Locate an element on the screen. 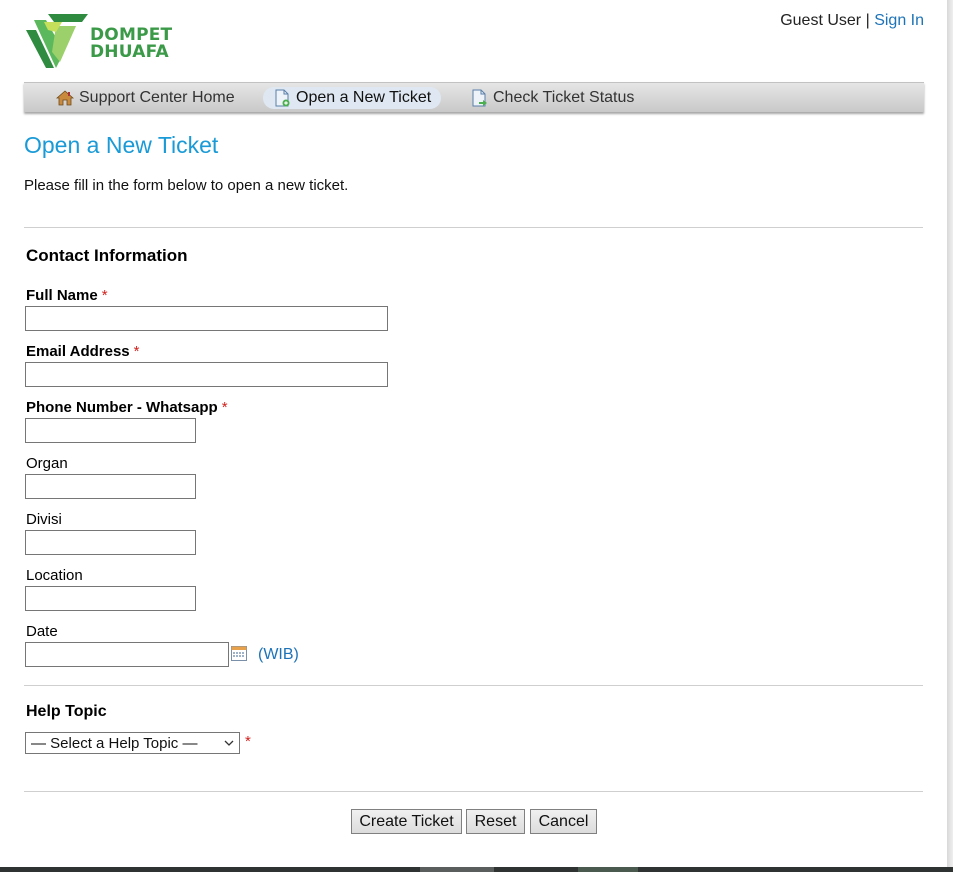  phone-label-text: Phone Number - Whatsapp is located at coordinates (122, 407).